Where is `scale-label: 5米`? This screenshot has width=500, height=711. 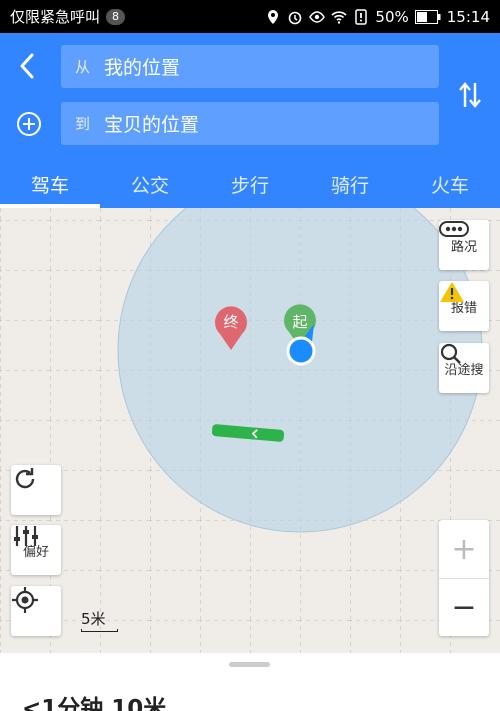
scale-label: 5米 is located at coordinates (93, 619).